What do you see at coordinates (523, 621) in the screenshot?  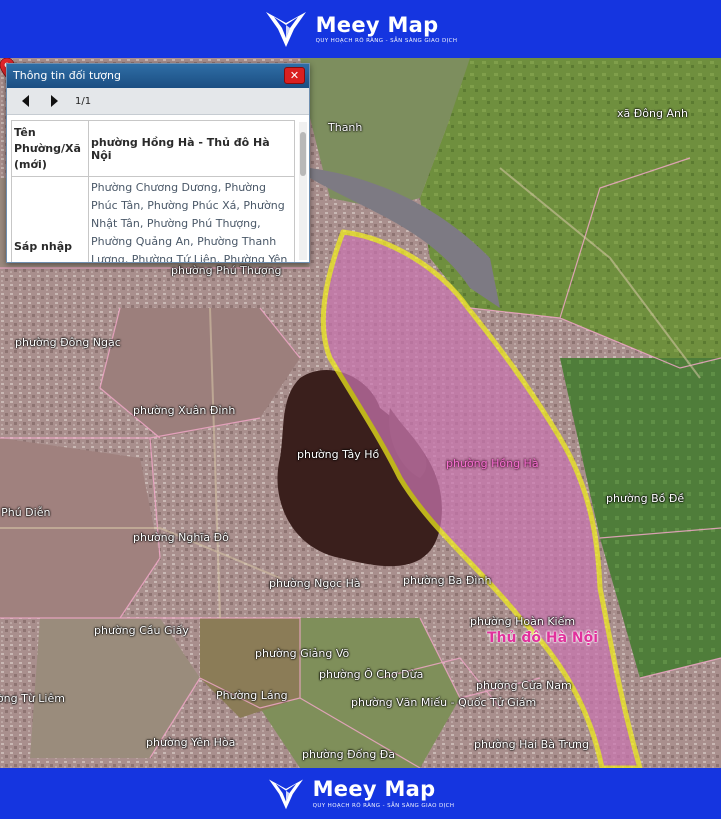 I see `map-label: phường Hoàn Kiếm` at bounding box center [523, 621].